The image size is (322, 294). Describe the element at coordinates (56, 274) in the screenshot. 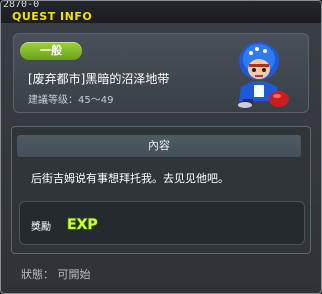

I see `quest-status: 狀態： 可開始` at that location.